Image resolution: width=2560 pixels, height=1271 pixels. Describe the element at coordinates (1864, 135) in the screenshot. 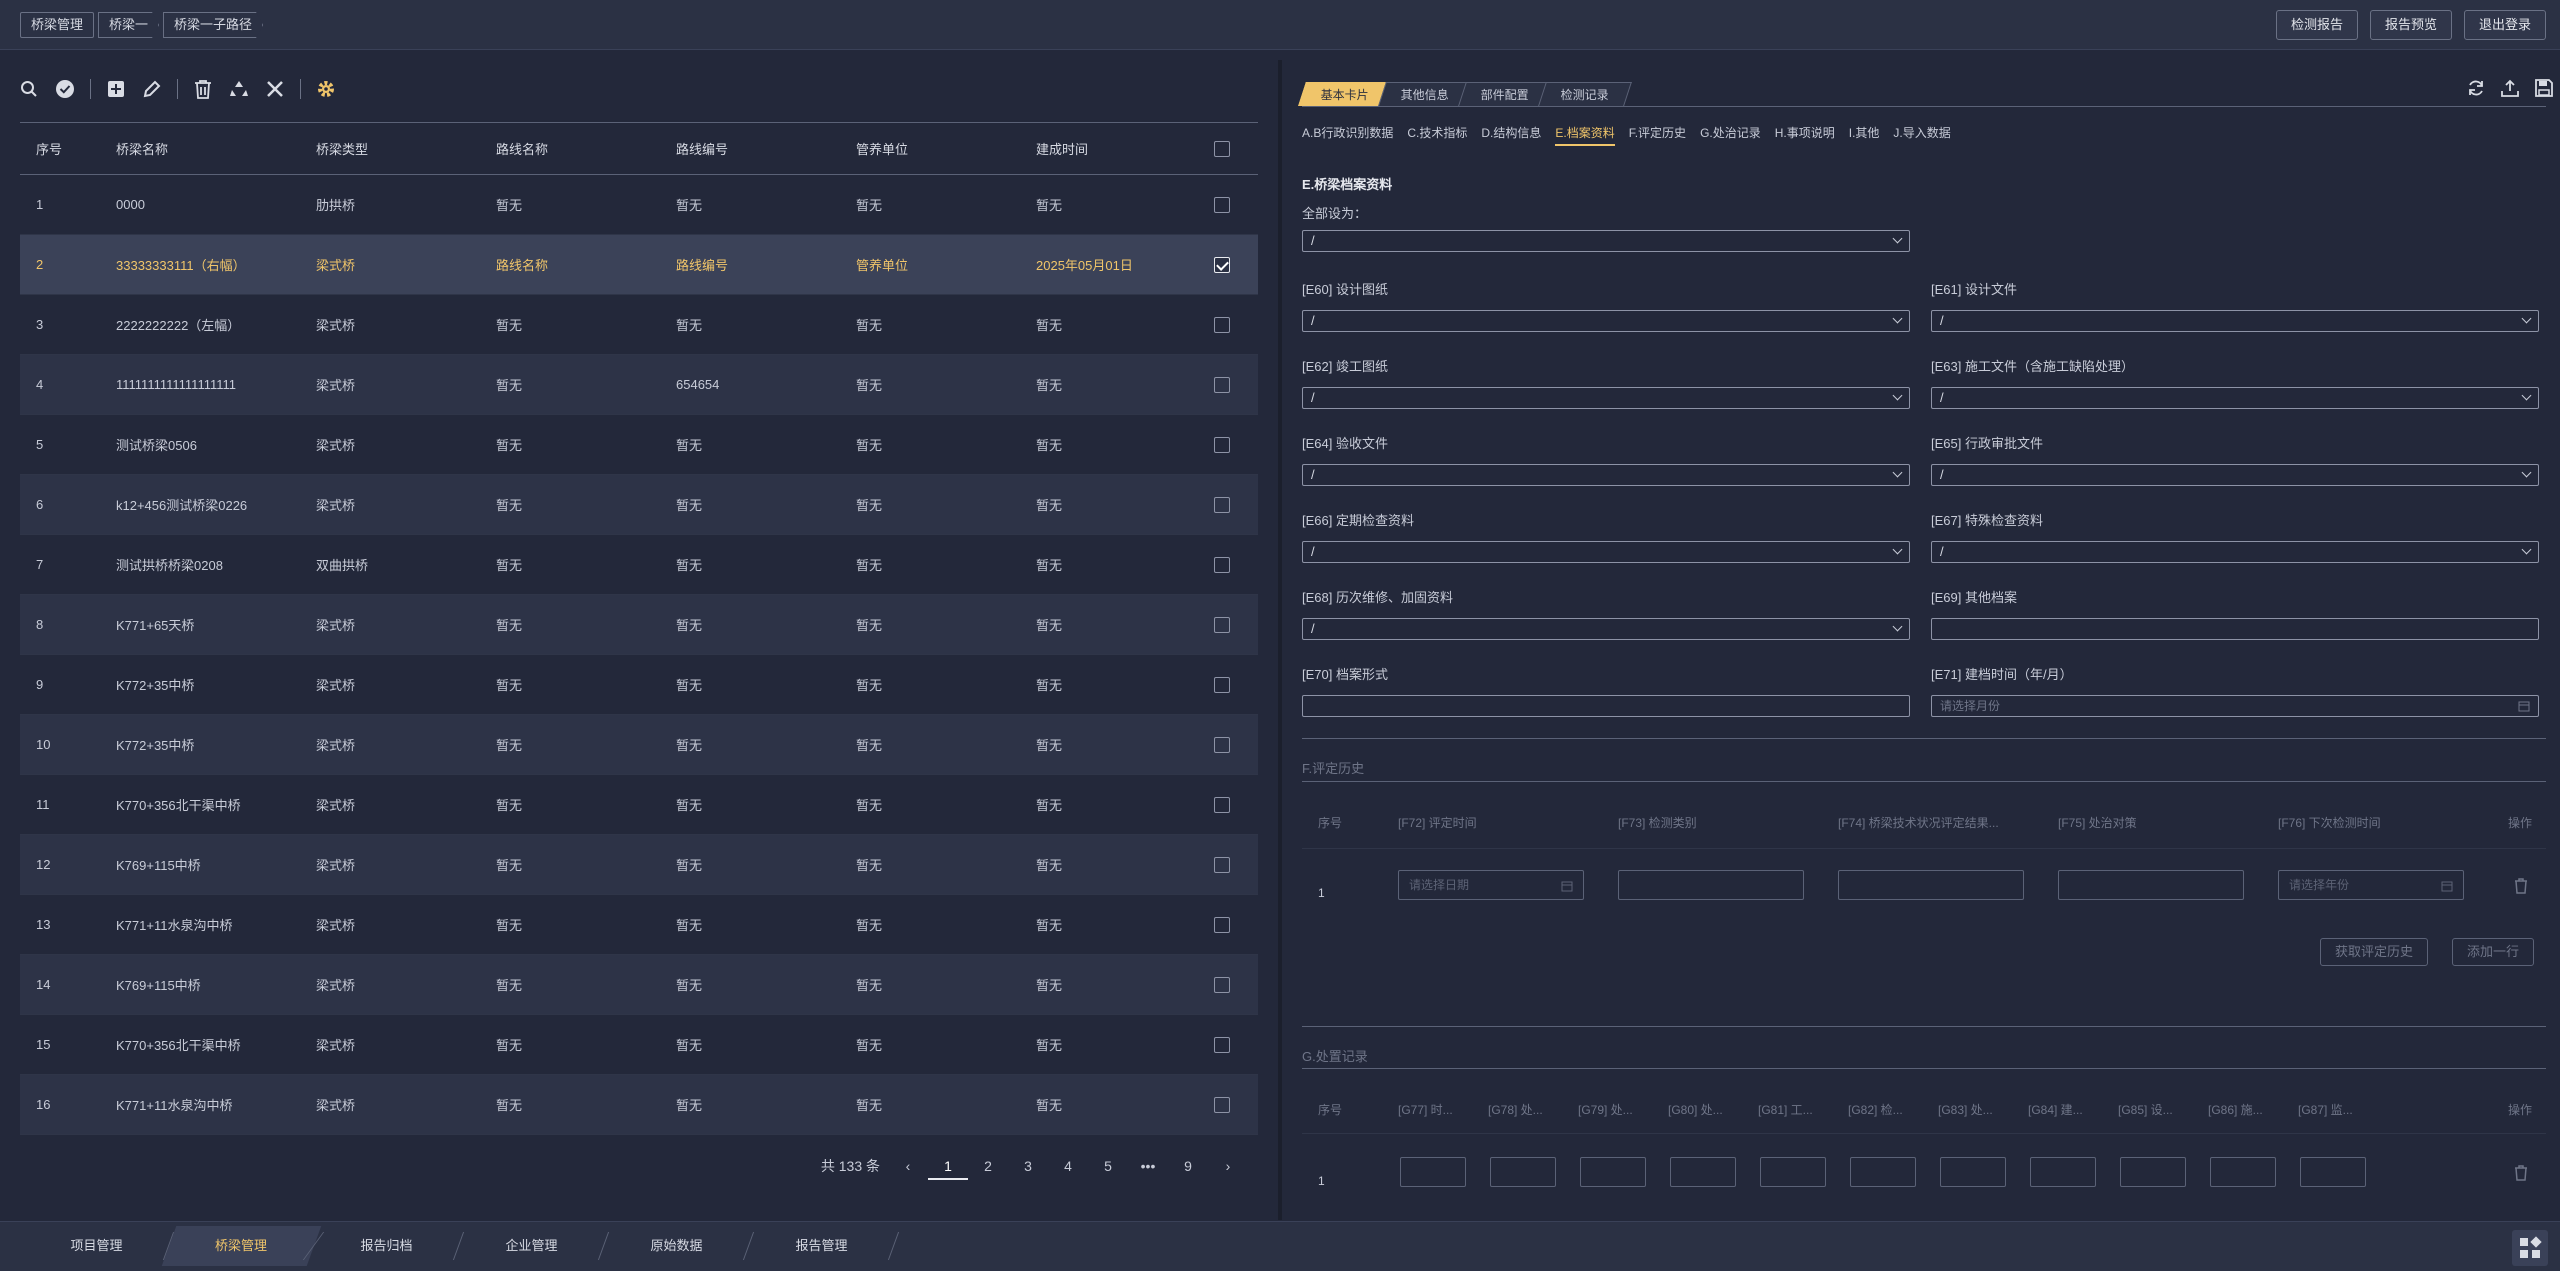

I see `subtab-i: I.其他` at that location.